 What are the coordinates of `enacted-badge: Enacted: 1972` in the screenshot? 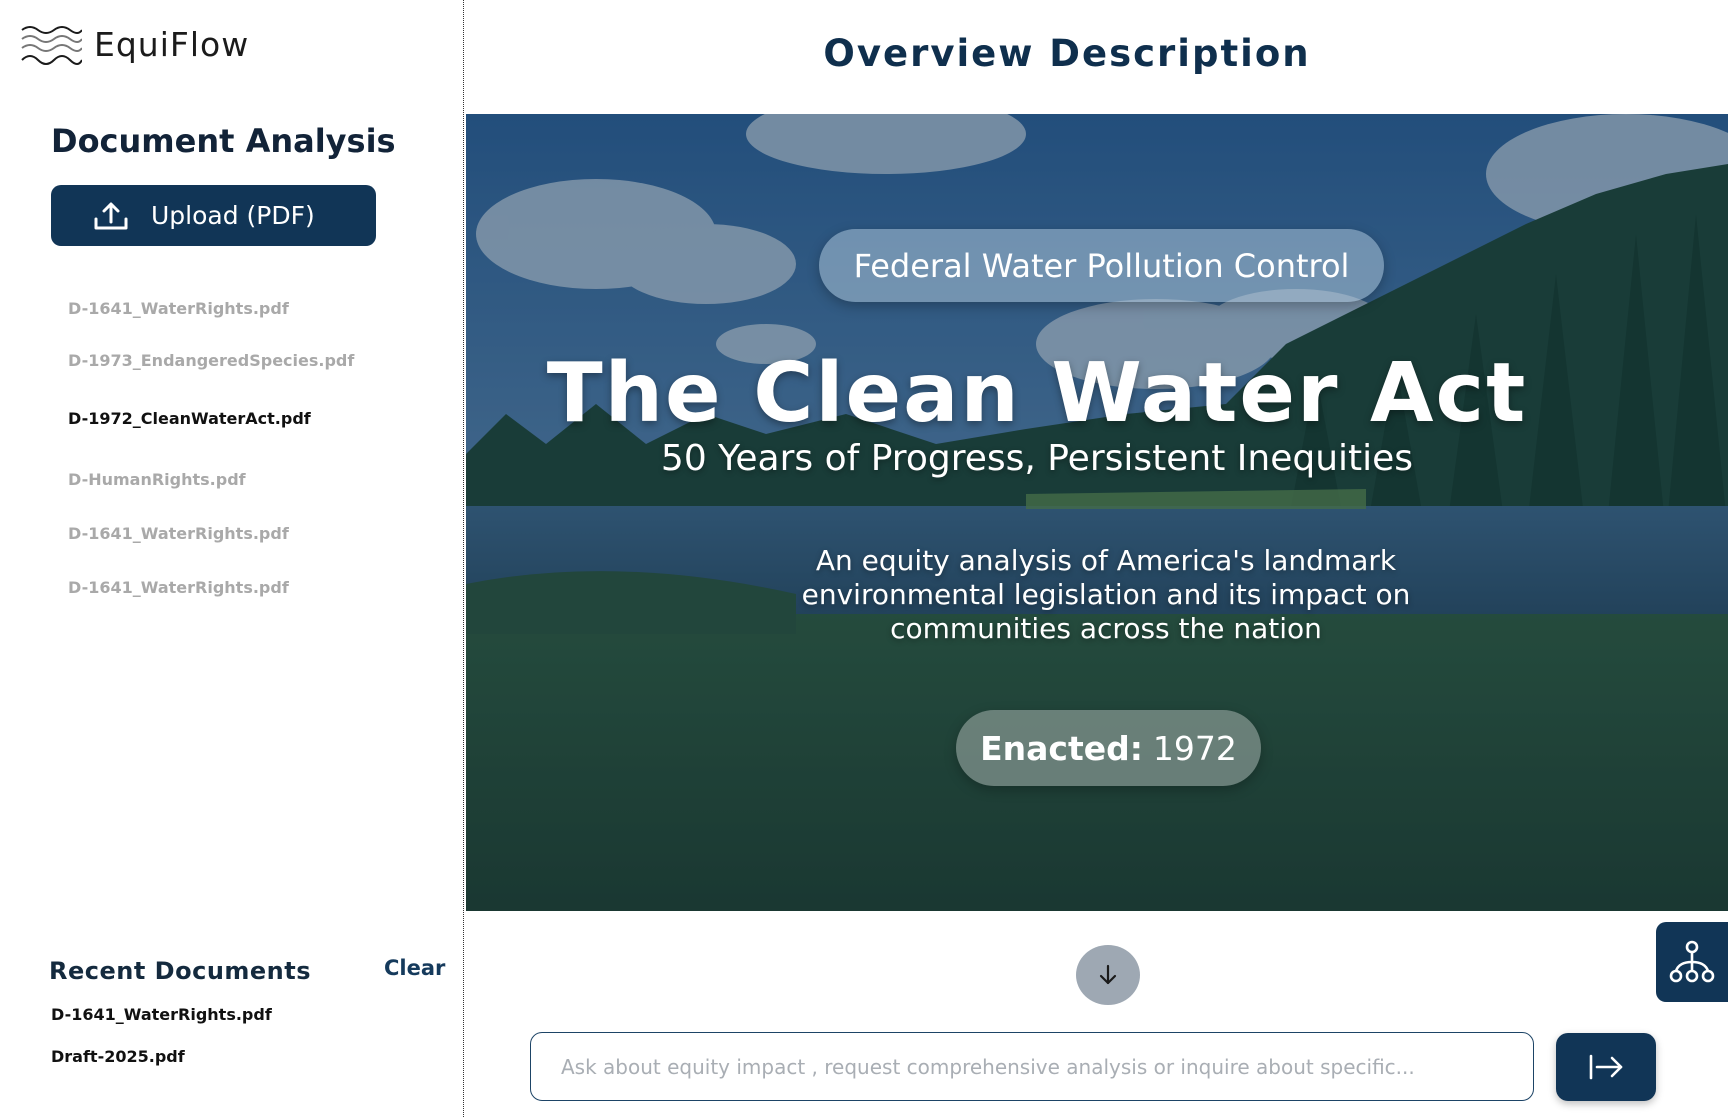 It's located at (1108, 748).